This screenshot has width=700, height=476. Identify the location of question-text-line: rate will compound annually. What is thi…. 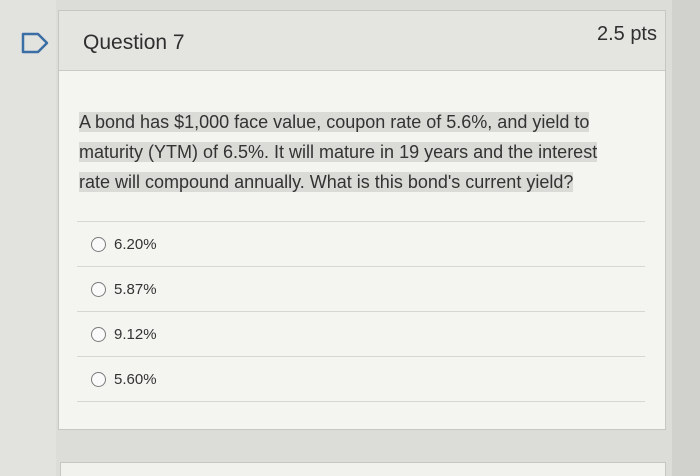
(326, 182).